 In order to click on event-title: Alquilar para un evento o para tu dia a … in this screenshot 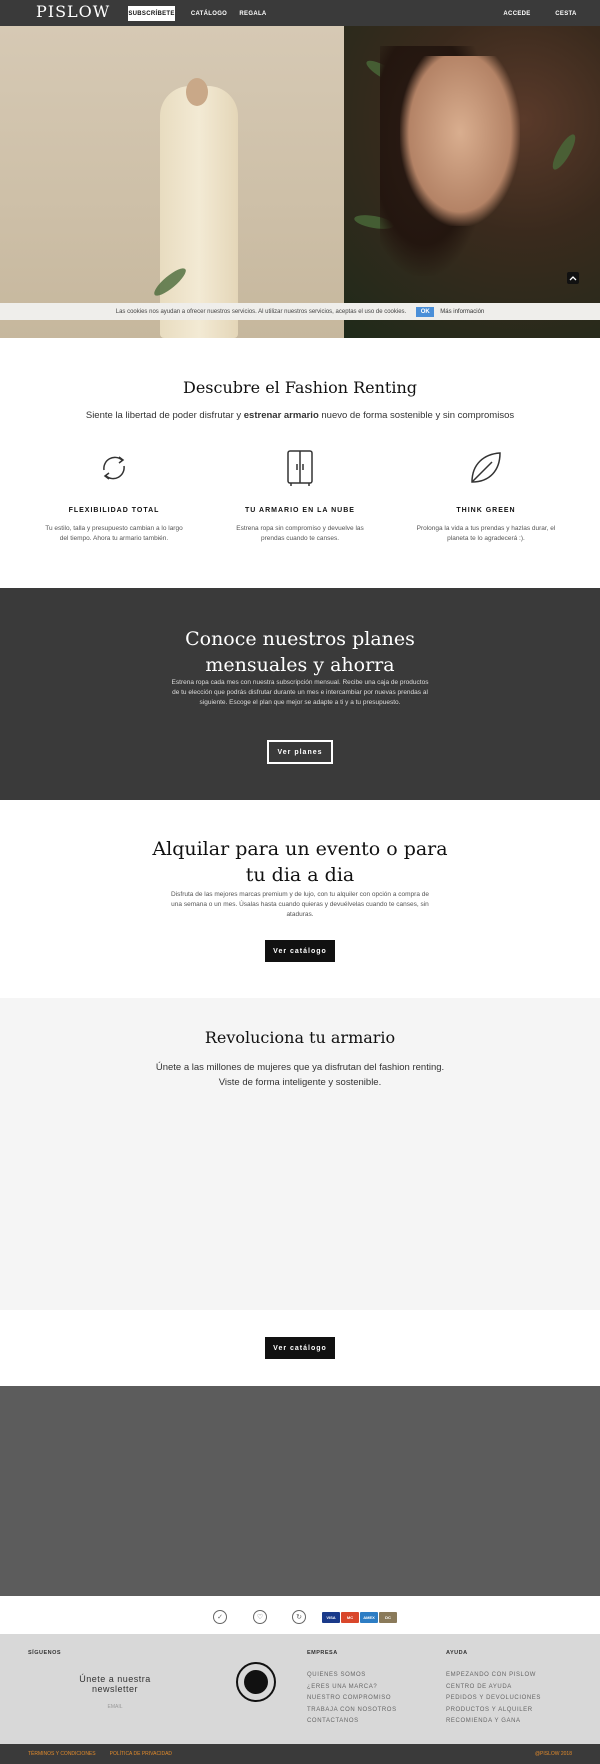, I will do `click(300, 862)`.